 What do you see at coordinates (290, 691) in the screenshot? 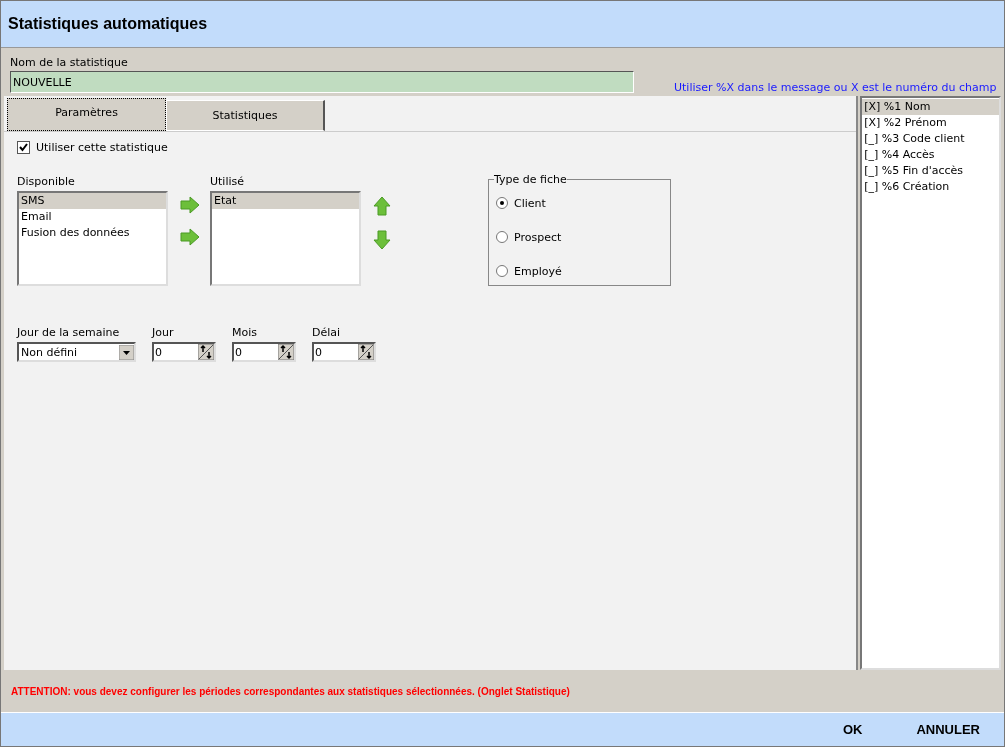
I see `warning-text: ATTENTION: vous devez configurer les périodes correspondantes aux statistiques sélectionnées. (Onglet Statistique)` at bounding box center [290, 691].